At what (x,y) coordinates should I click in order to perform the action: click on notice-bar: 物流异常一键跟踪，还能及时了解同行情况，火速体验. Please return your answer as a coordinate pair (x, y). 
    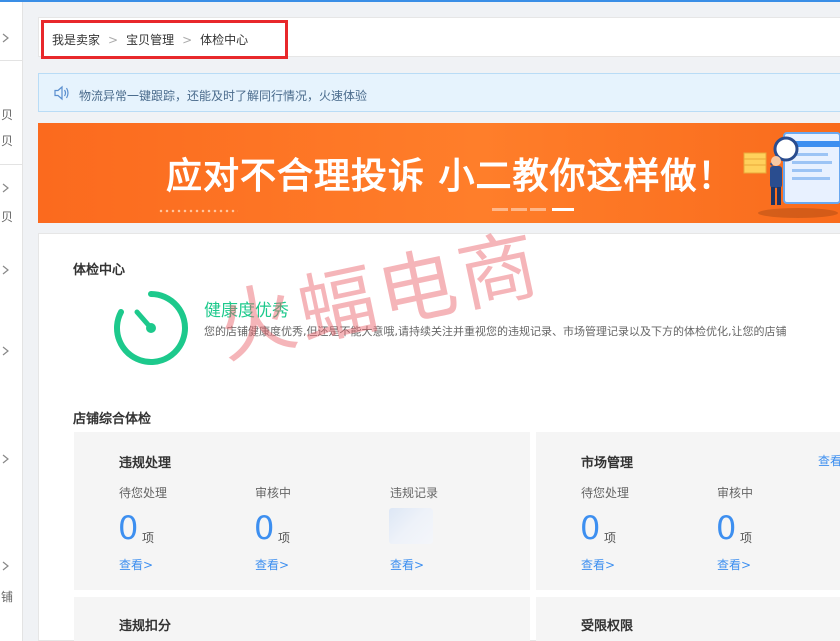
    Looking at the image, I should click on (439, 92).